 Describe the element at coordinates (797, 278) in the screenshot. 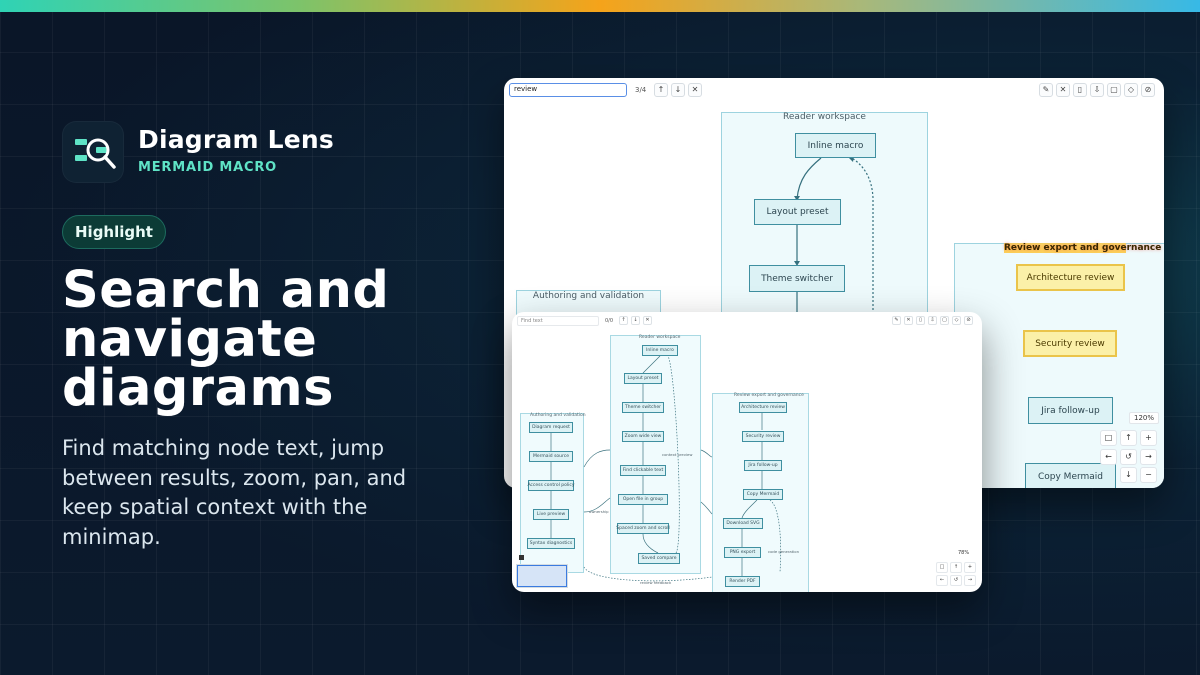

I see `node-theme-switcher: Theme switcher` at that location.